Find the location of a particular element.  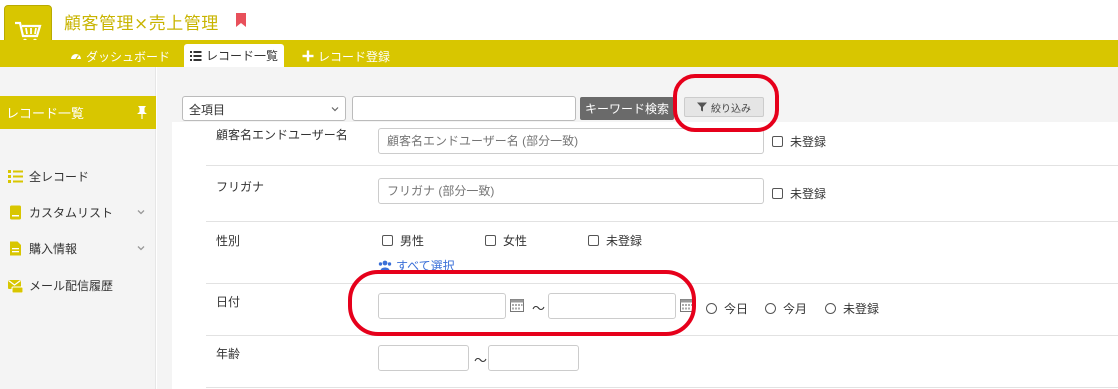

name-input is located at coordinates (571, 141).